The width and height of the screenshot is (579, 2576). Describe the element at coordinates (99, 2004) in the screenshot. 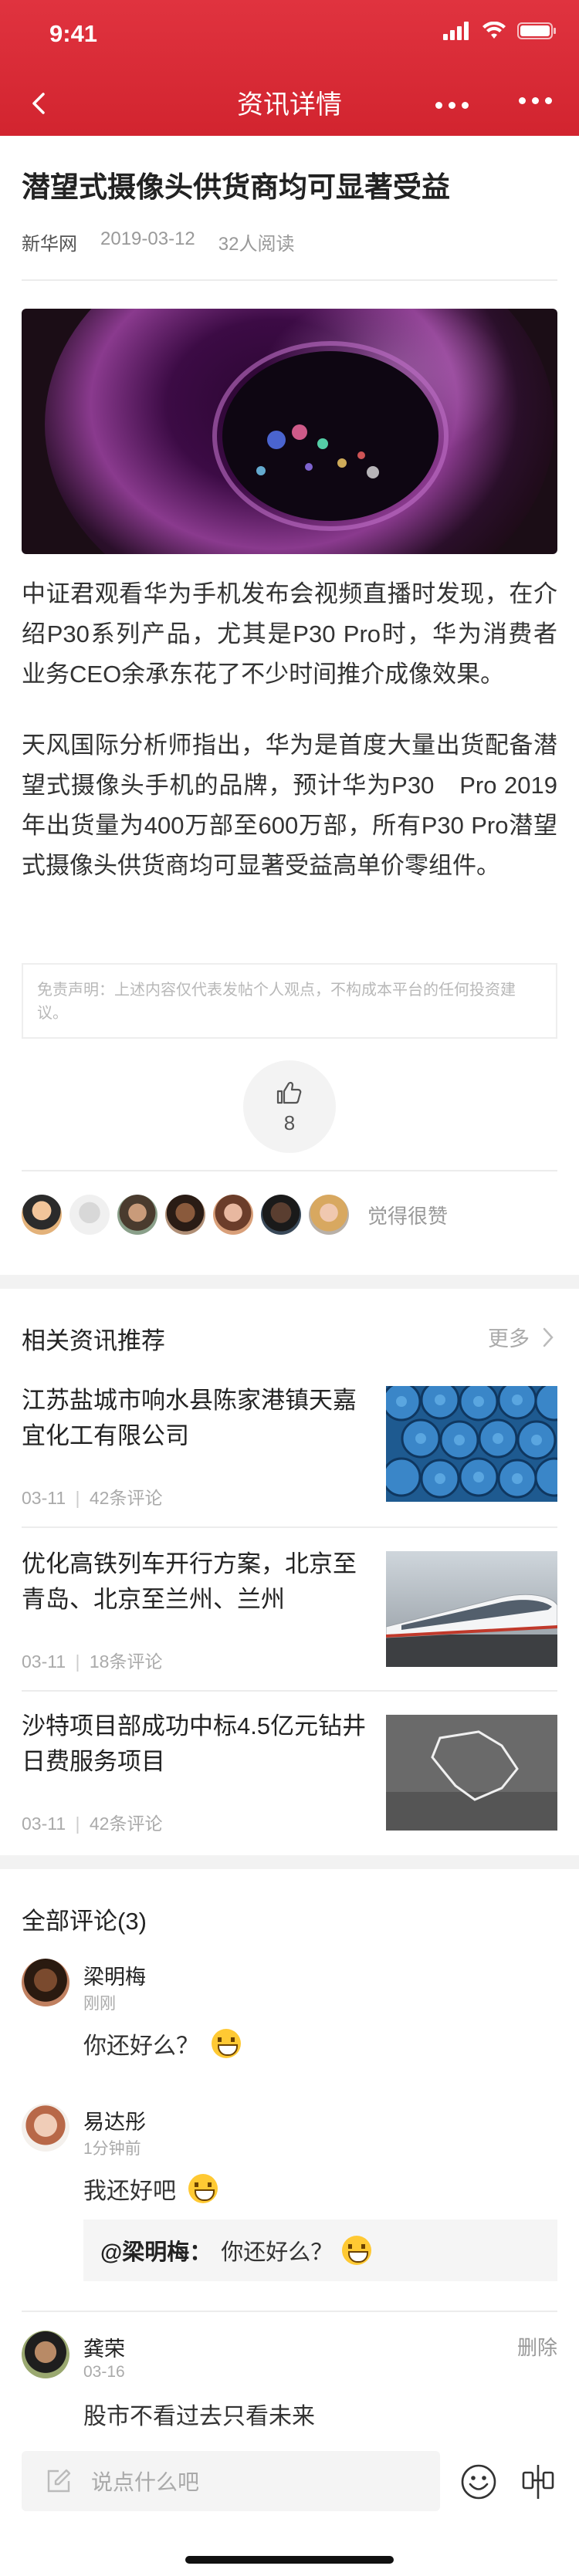

I see `comment-time: 刚刚` at that location.